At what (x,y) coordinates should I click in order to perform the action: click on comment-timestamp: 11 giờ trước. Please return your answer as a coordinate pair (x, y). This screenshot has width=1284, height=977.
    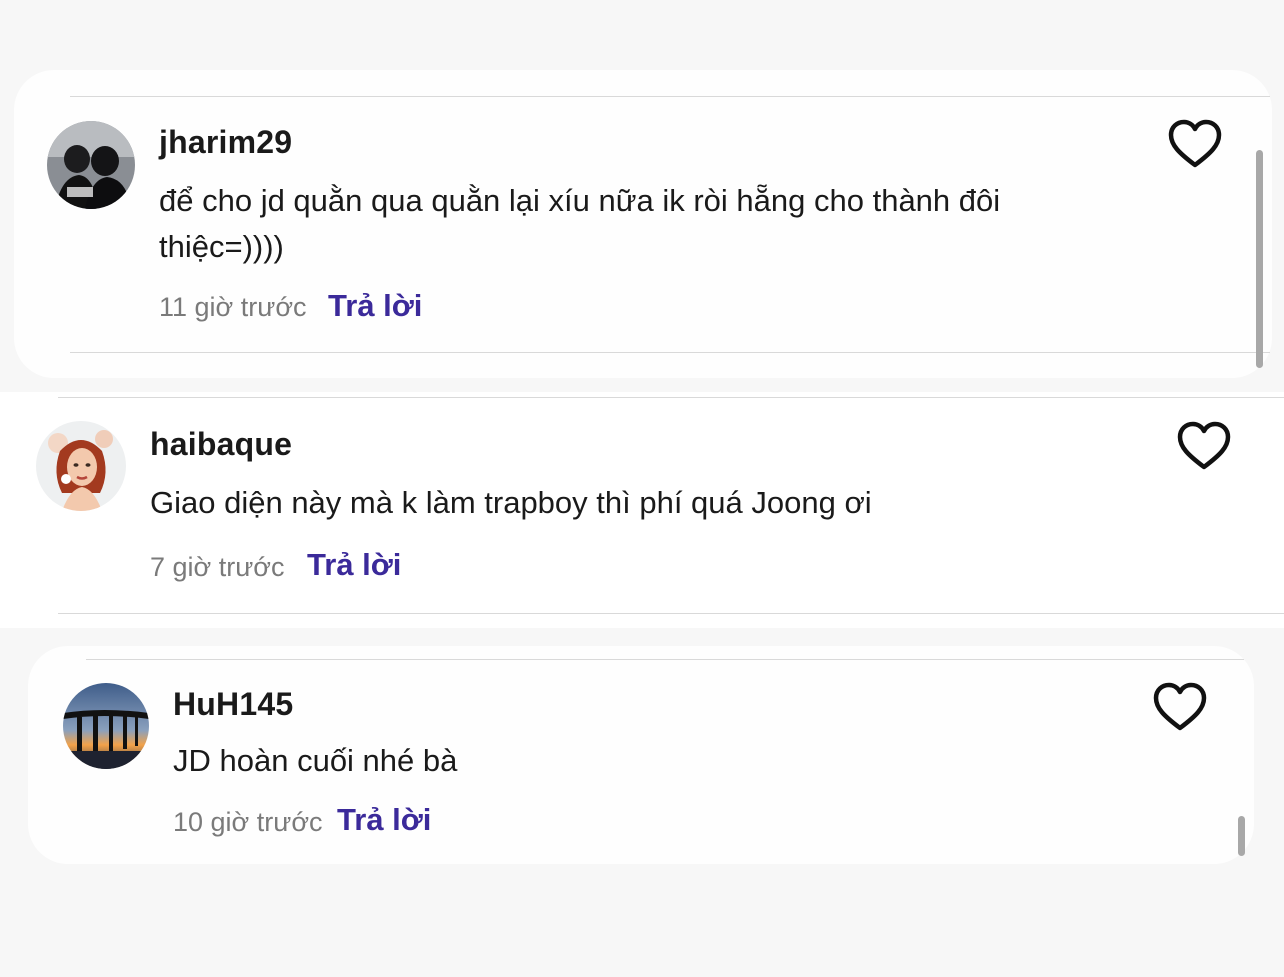
    Looking at the image, I should click on (233, 307).